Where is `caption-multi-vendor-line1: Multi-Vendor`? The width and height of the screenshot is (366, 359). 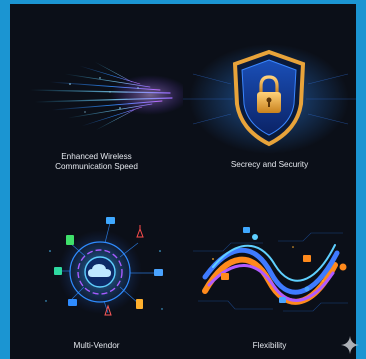 caption-multi-vendor-line1: Multi-Vendor is located at coordinates (96, 345).